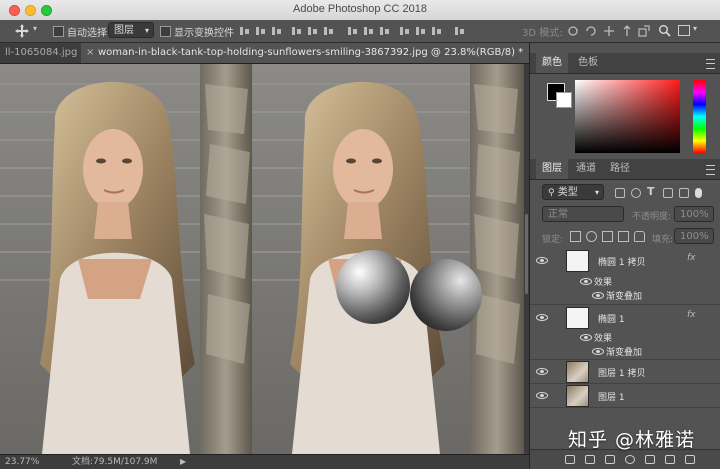 The height and width of the screenshot is (469, 720). I want to click on distribute-right-icon, so click(437, 31).